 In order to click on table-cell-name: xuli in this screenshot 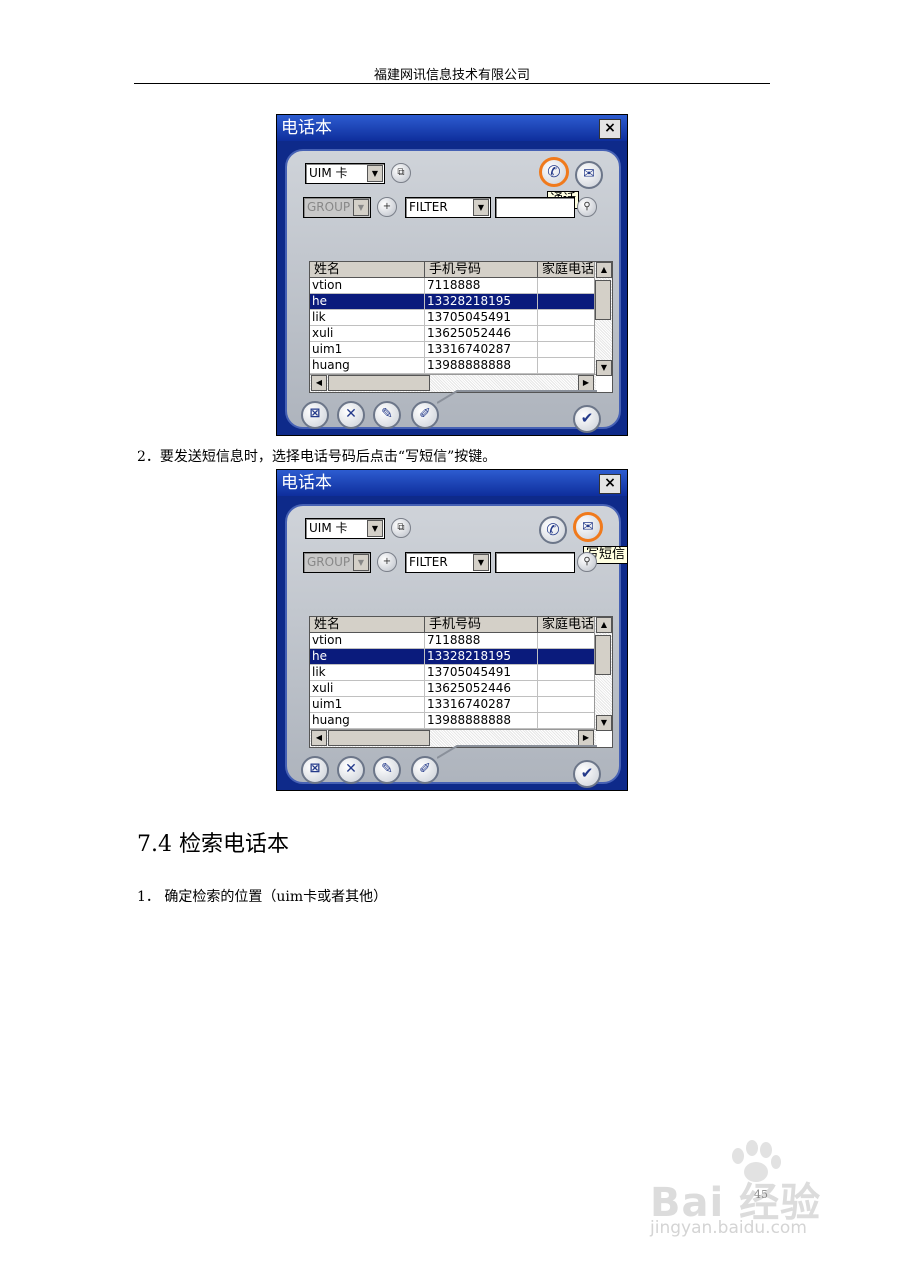, I will do `click(367, 688)`.